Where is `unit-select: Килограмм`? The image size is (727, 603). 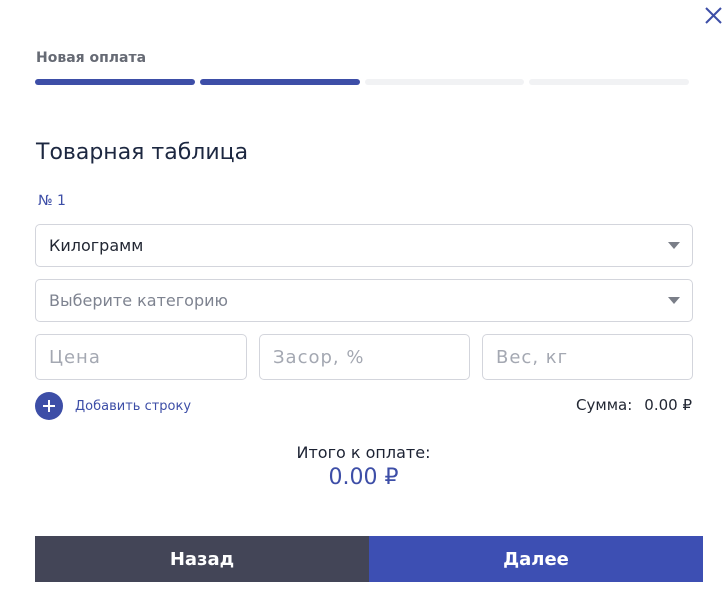 unit-select: Килограмм is located at coordinates (364, 245).